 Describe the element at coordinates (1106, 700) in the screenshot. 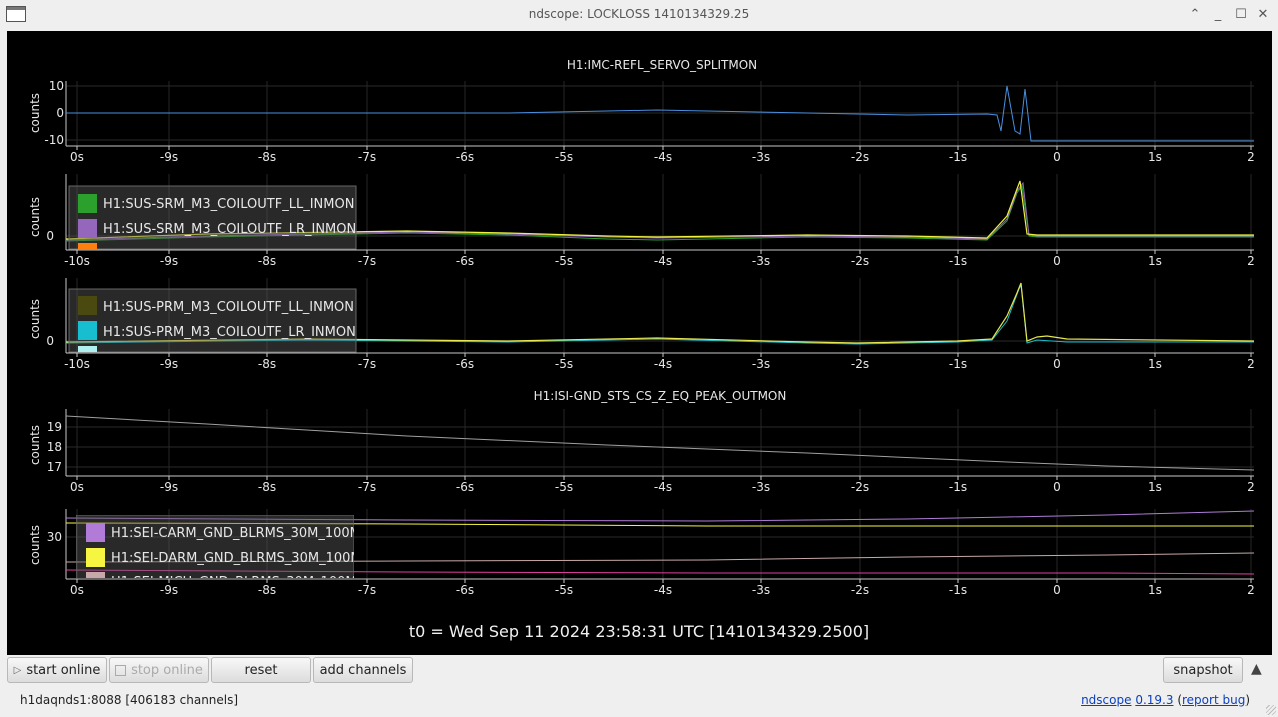

I see `ndscope-link: ndscope` at that location.